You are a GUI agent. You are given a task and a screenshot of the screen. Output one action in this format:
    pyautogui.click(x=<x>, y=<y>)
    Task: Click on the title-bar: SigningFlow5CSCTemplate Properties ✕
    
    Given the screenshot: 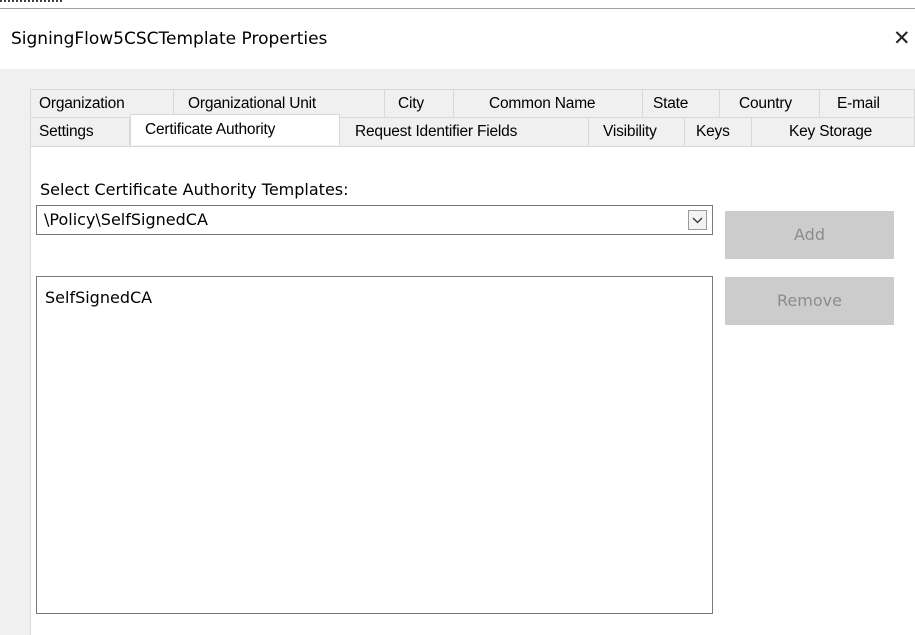 What is the action you would take?
    pyautogui.click(x=457, y=39)
    